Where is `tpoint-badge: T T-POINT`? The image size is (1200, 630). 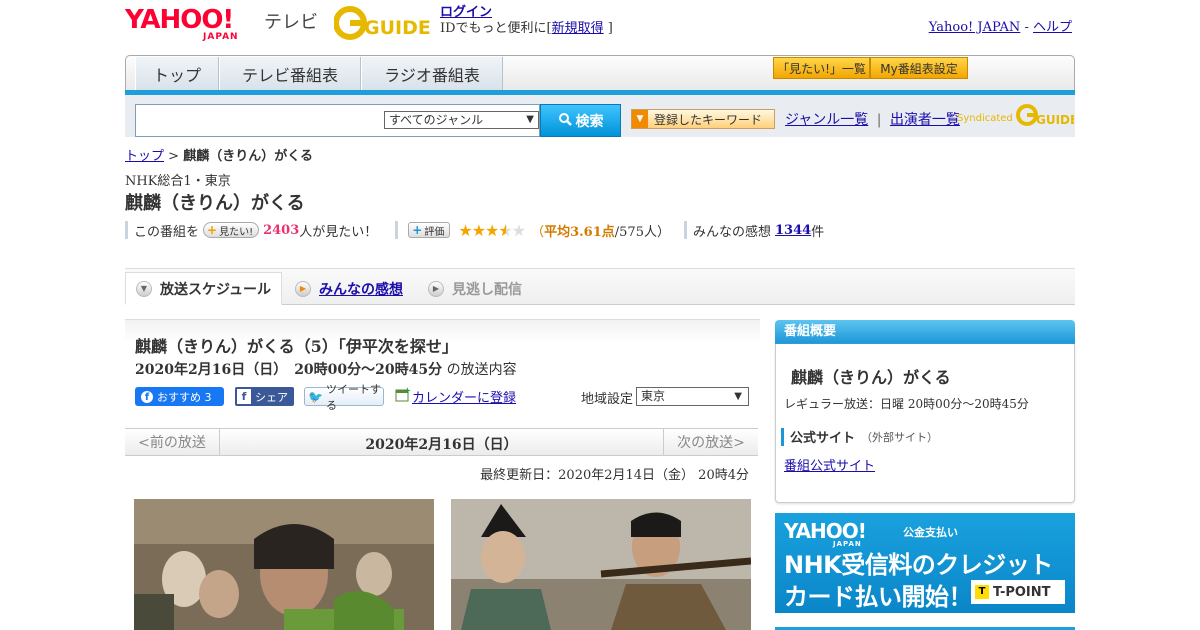 tpoint-badge: T T-POINT is located at coordinates (1018, 592).